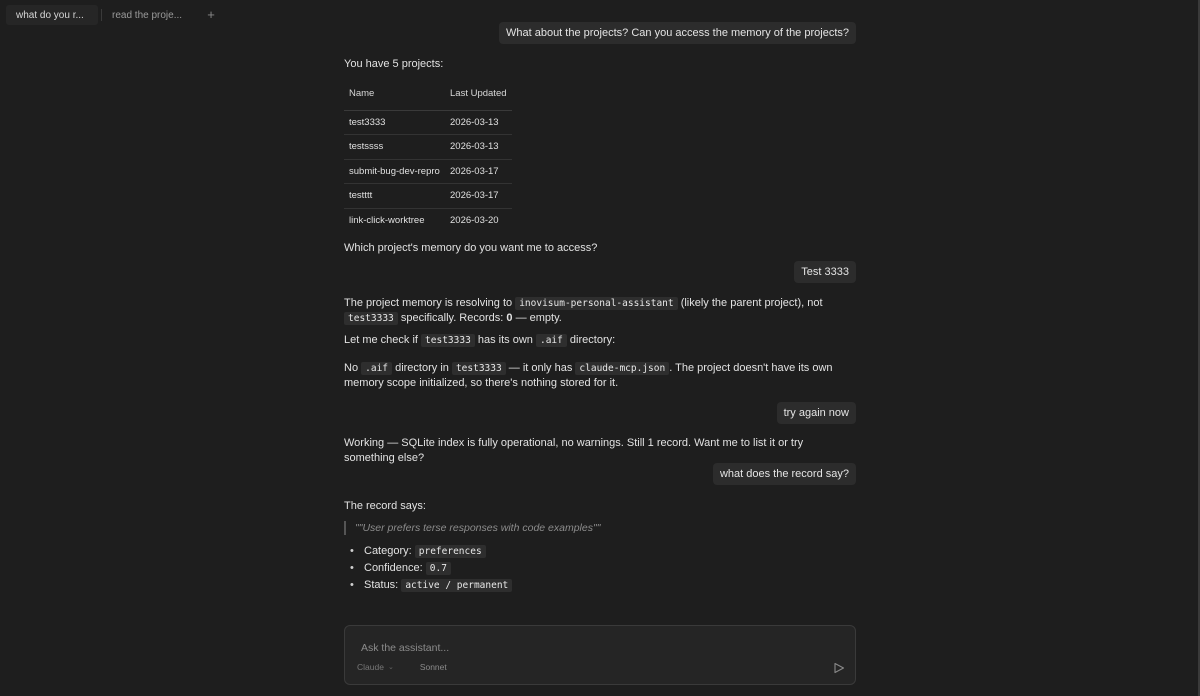 The image size is (1200, 696). What do you see at coordinates (509, 318) in the screenshot?
I see `record-count: 0` at bounding box center [509, 318].